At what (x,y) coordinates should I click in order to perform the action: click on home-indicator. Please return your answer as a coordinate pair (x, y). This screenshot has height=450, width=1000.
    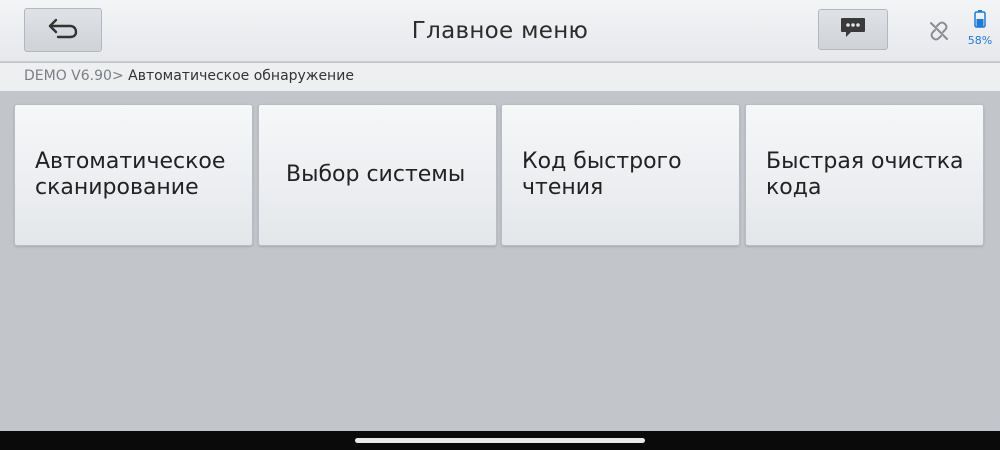
    Looking at the image, I should click on (500, 440).